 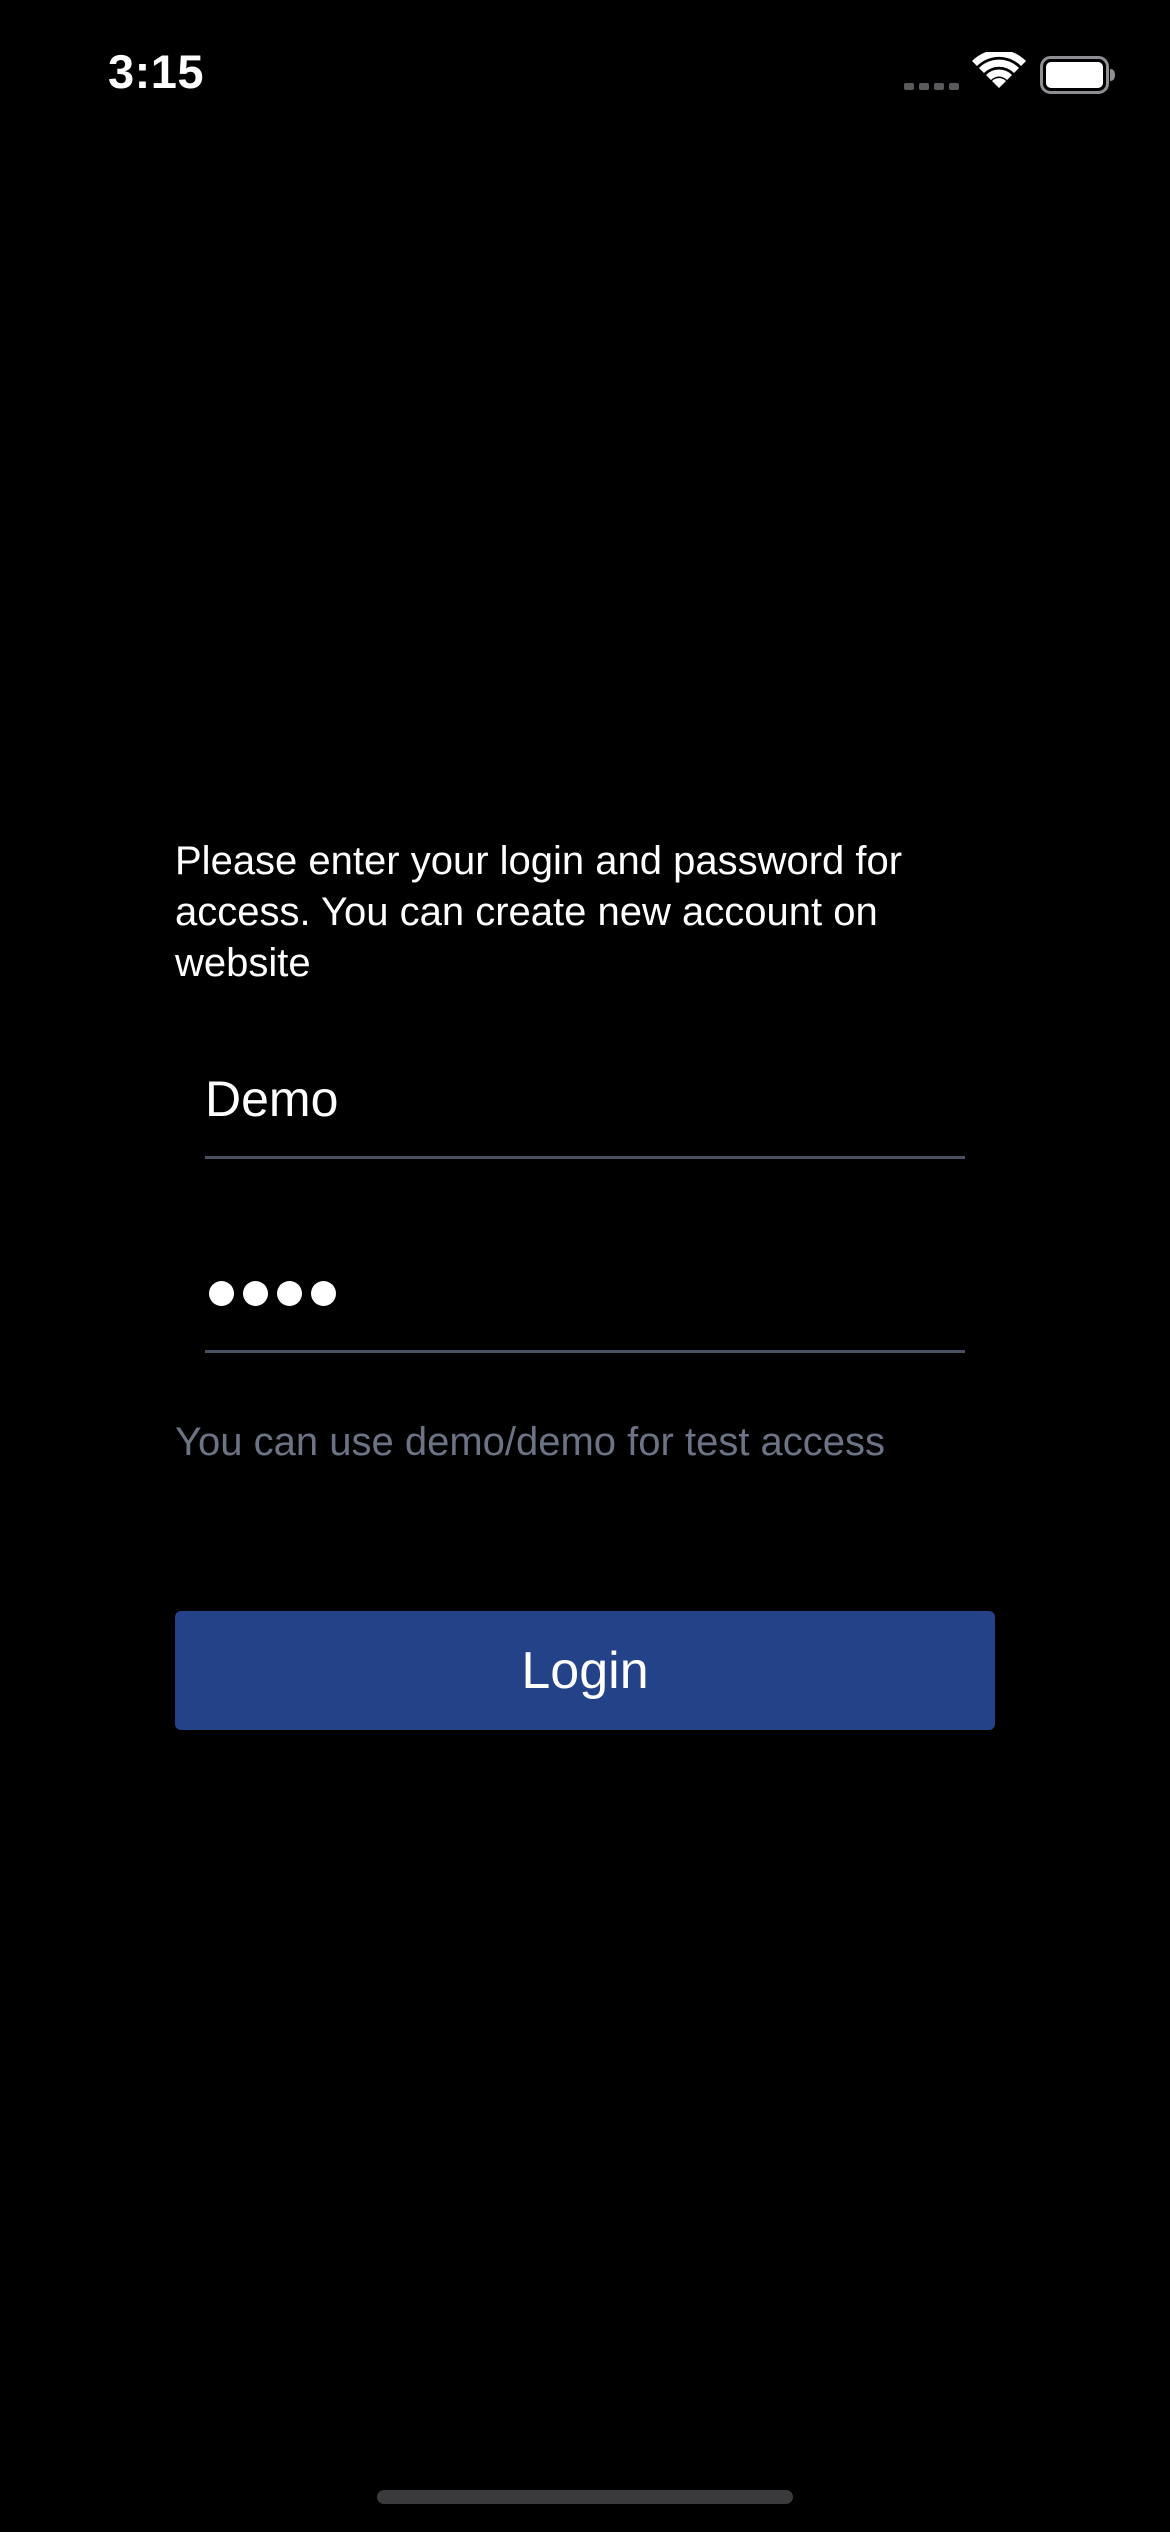 What do you see at coordinates (585, 1107) in the screenshot?
I see `login-field: Demo` at bounding box center [585, 1107].